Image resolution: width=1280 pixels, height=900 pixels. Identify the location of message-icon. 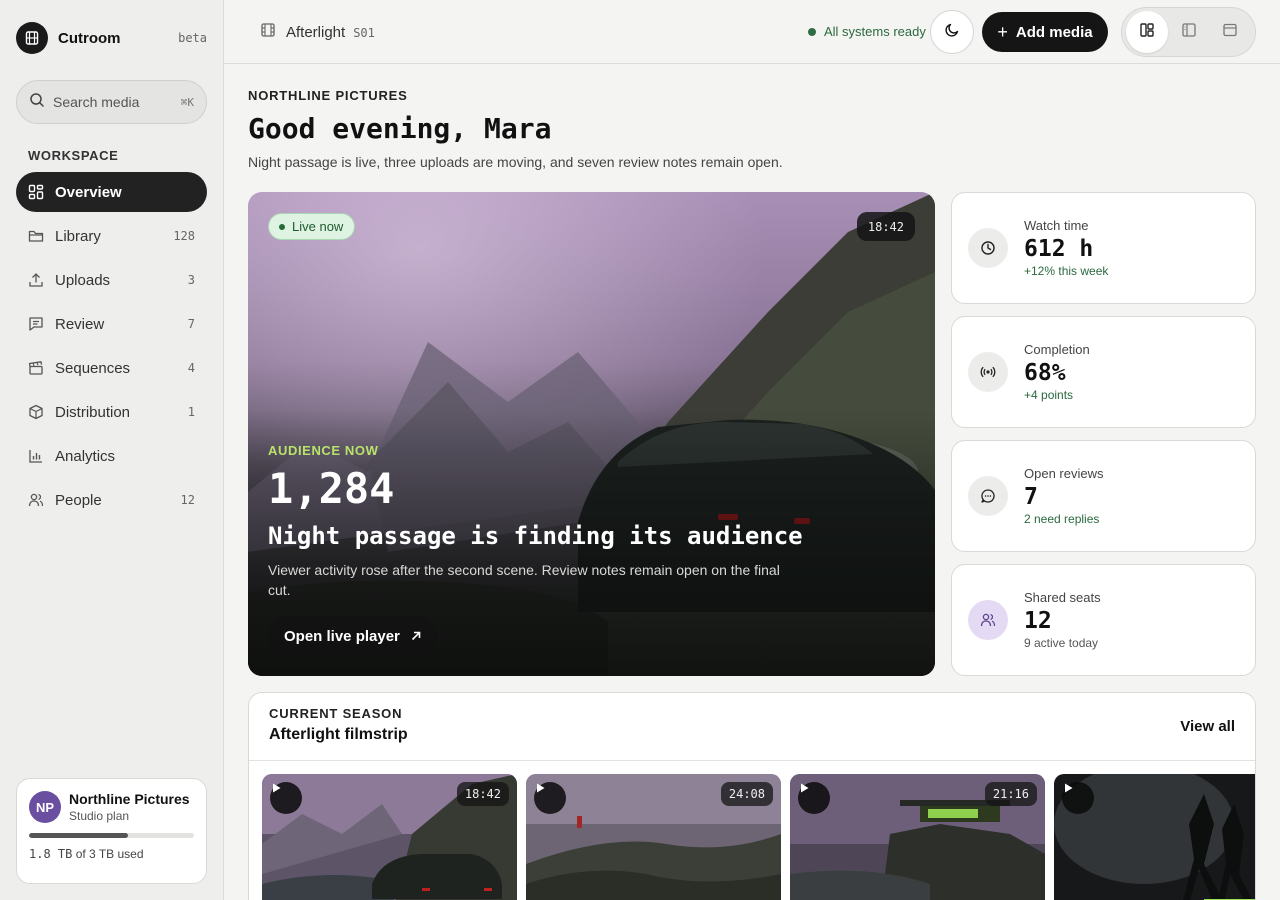
(988, 496).